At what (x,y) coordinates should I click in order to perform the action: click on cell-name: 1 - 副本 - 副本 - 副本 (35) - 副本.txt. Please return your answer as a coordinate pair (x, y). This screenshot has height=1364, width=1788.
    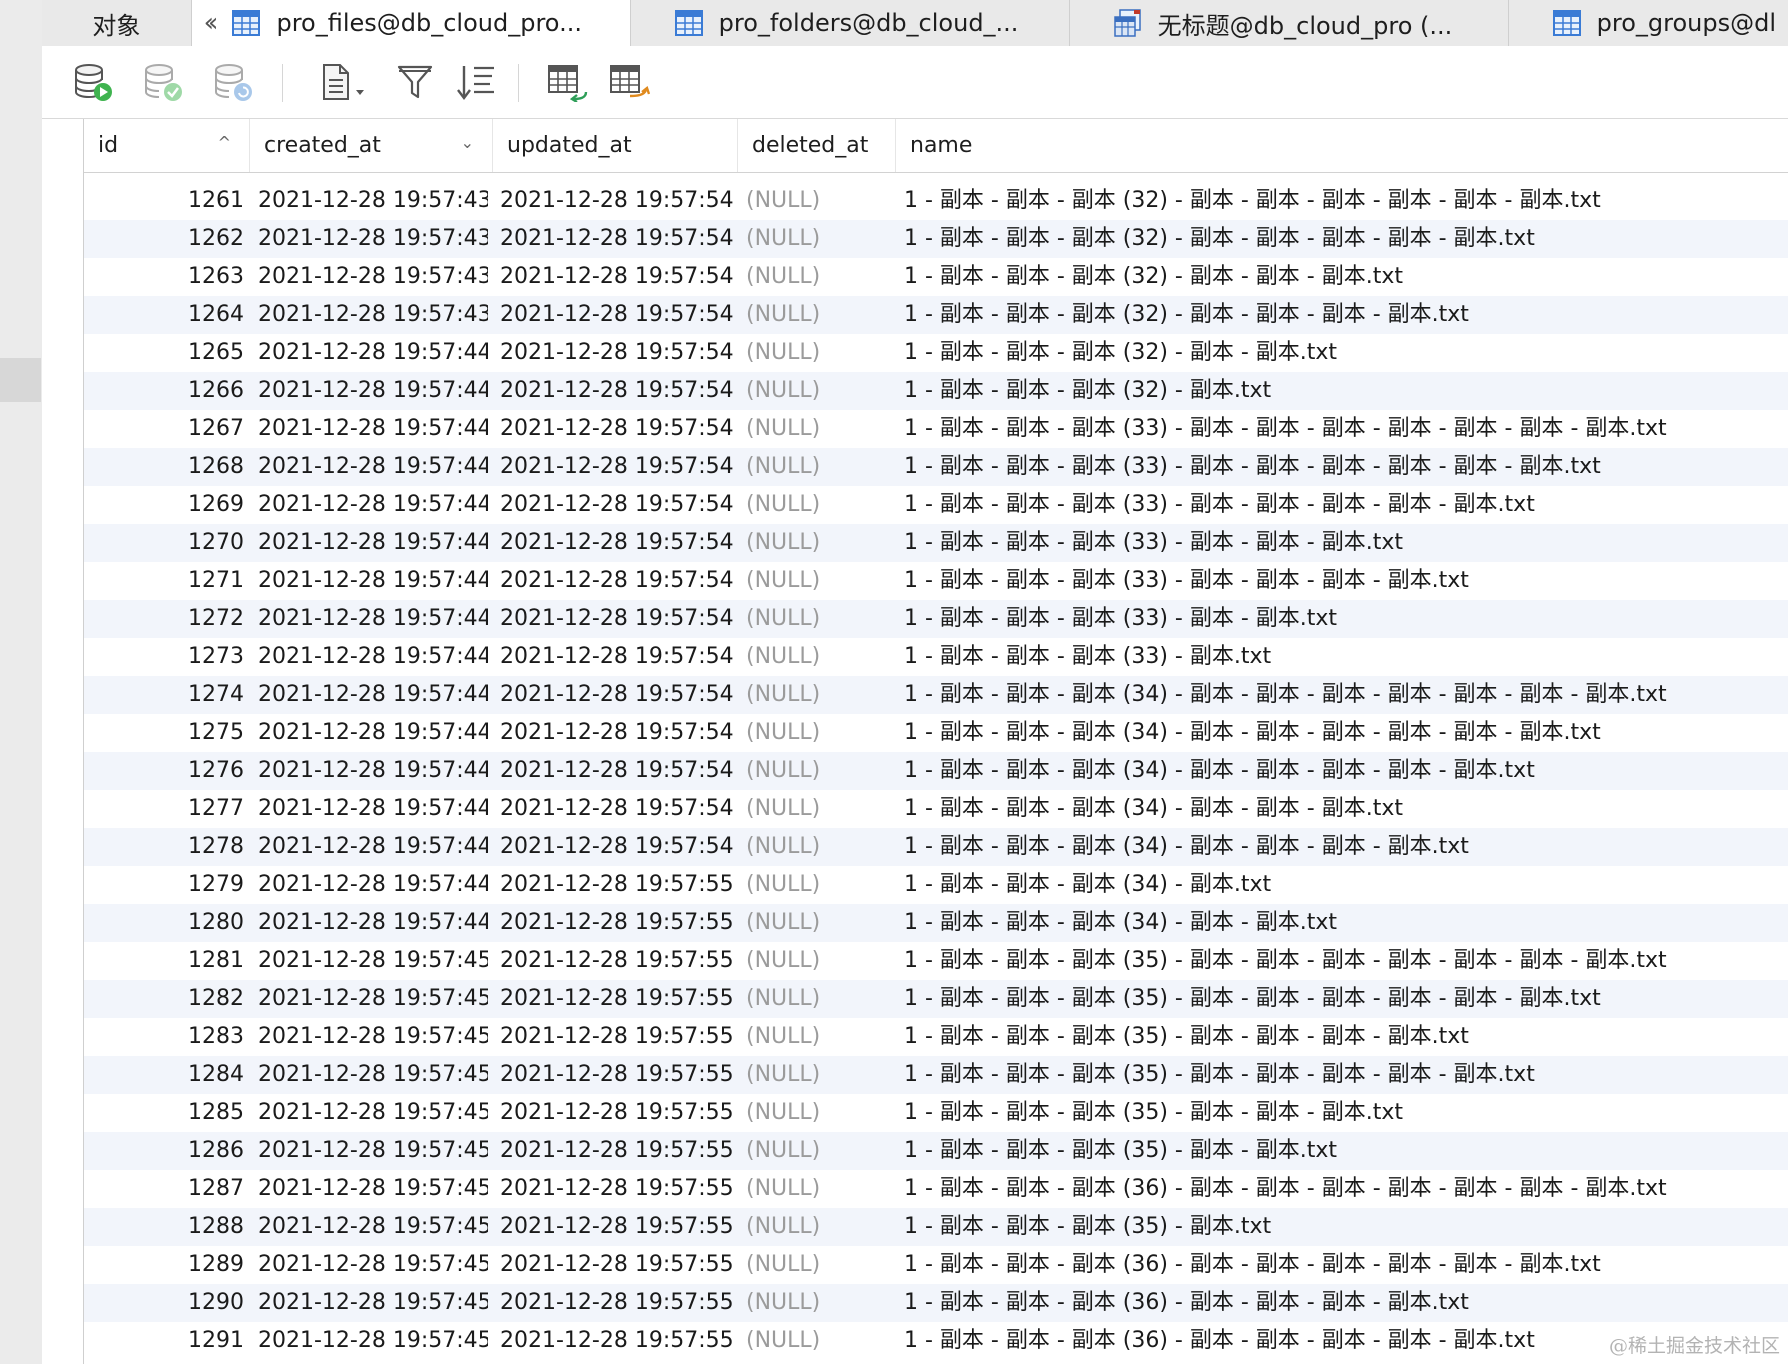
    Looking at the image, I should click on (1344, 1227).